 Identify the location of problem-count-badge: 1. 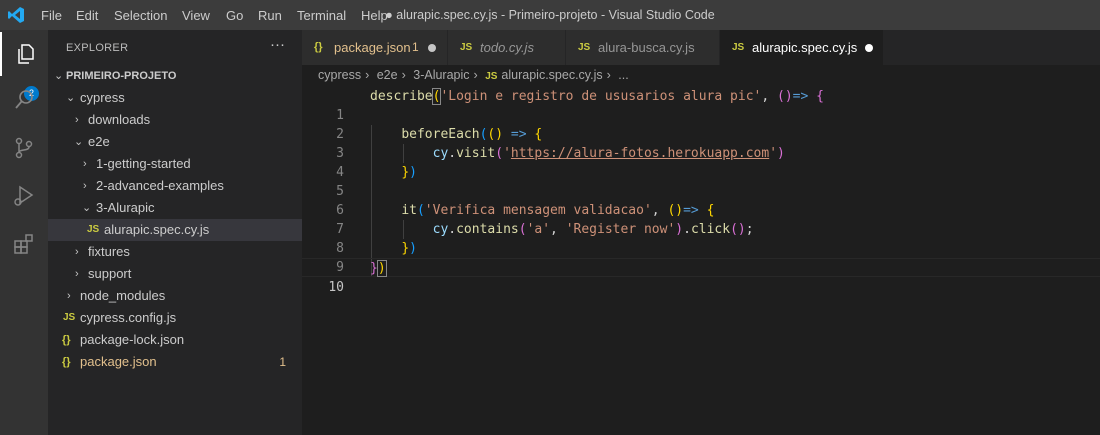
(282, 362).